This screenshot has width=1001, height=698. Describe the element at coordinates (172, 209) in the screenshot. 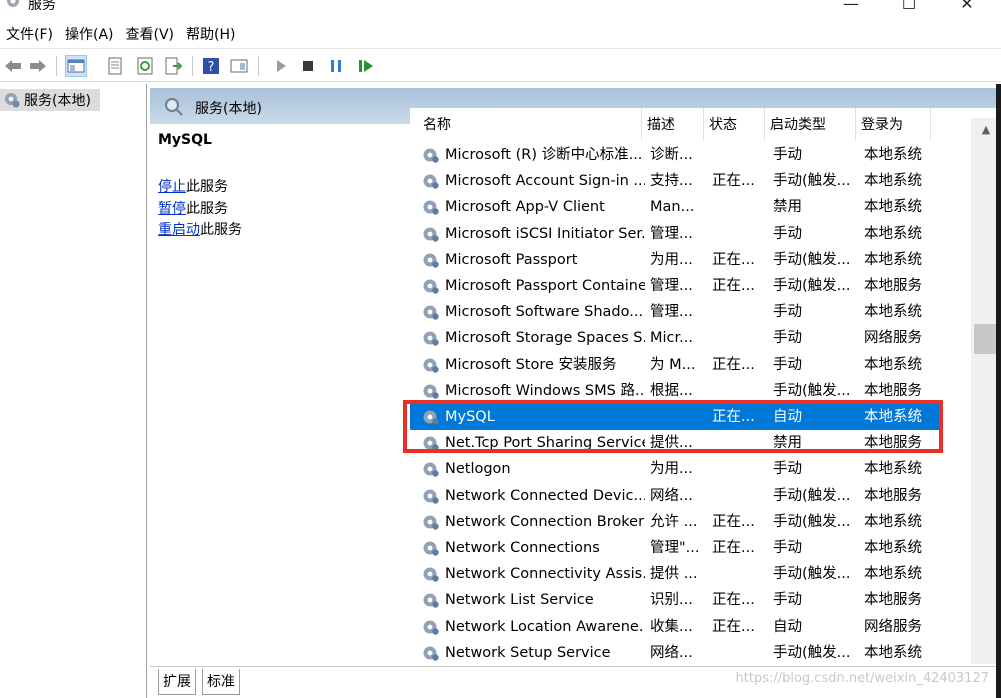

I see `pause-service-link: 暂停` at that location.